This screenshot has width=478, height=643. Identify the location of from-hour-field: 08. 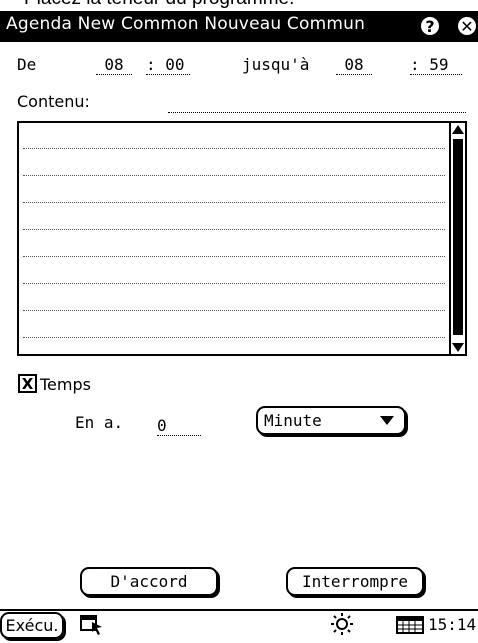
(114, 65).